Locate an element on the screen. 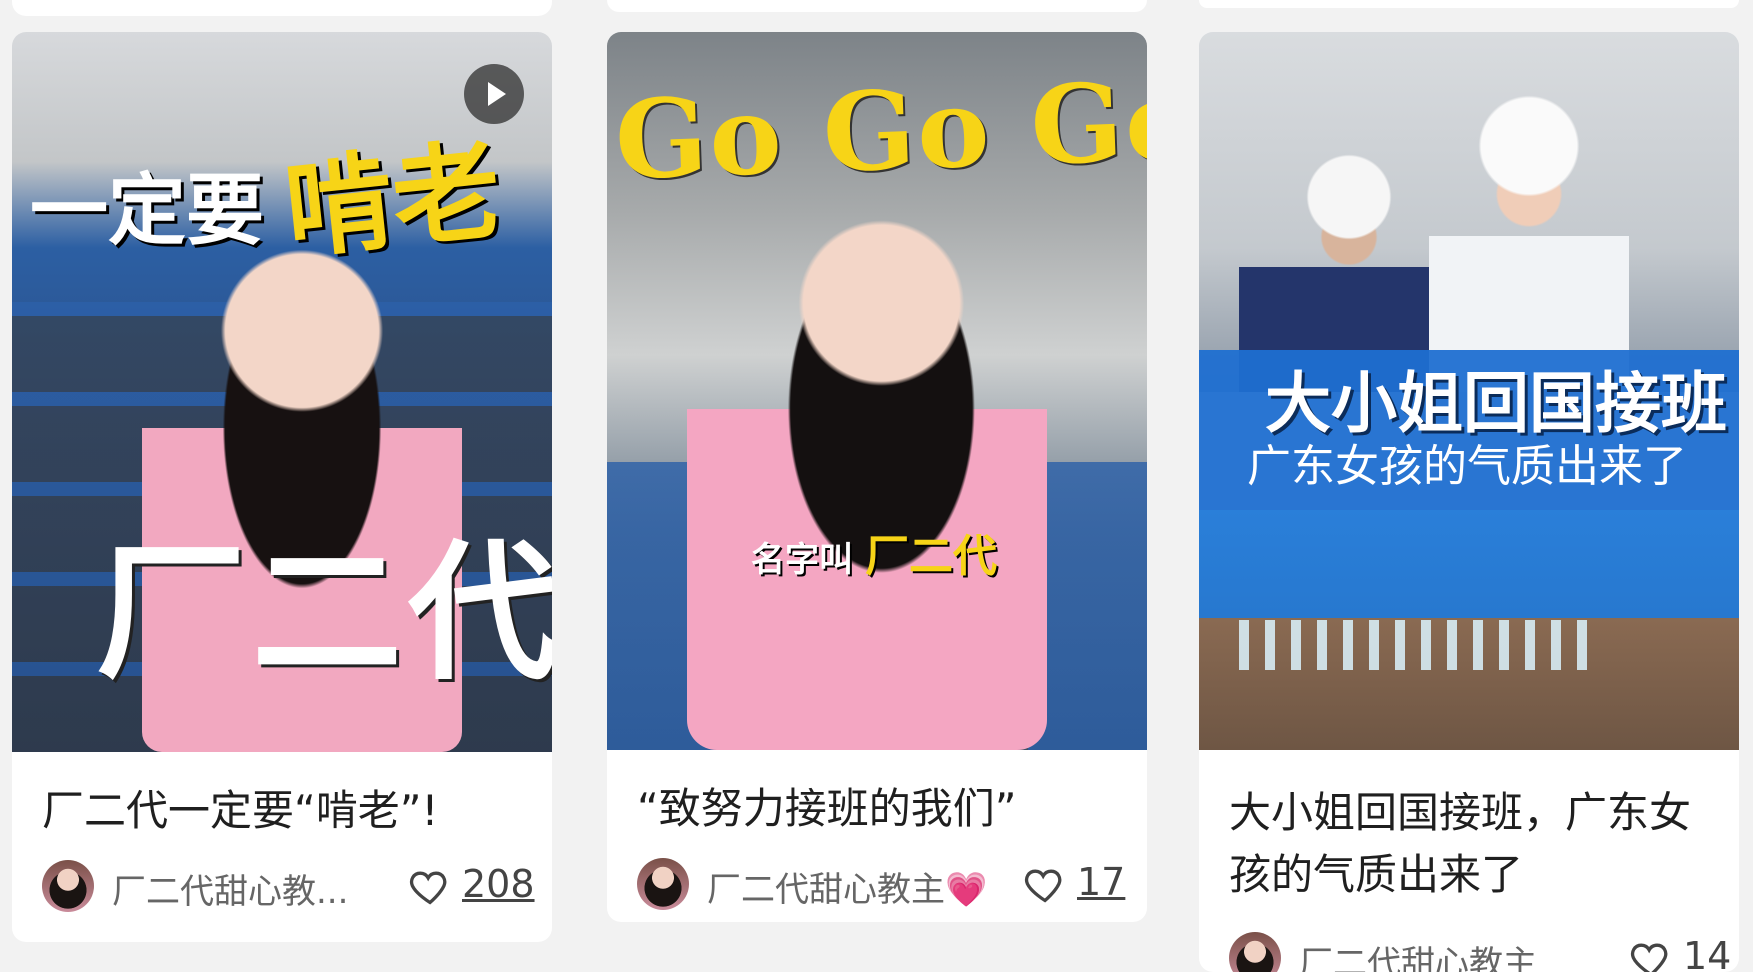  woman-figure is located at coordinates (1529, 242).